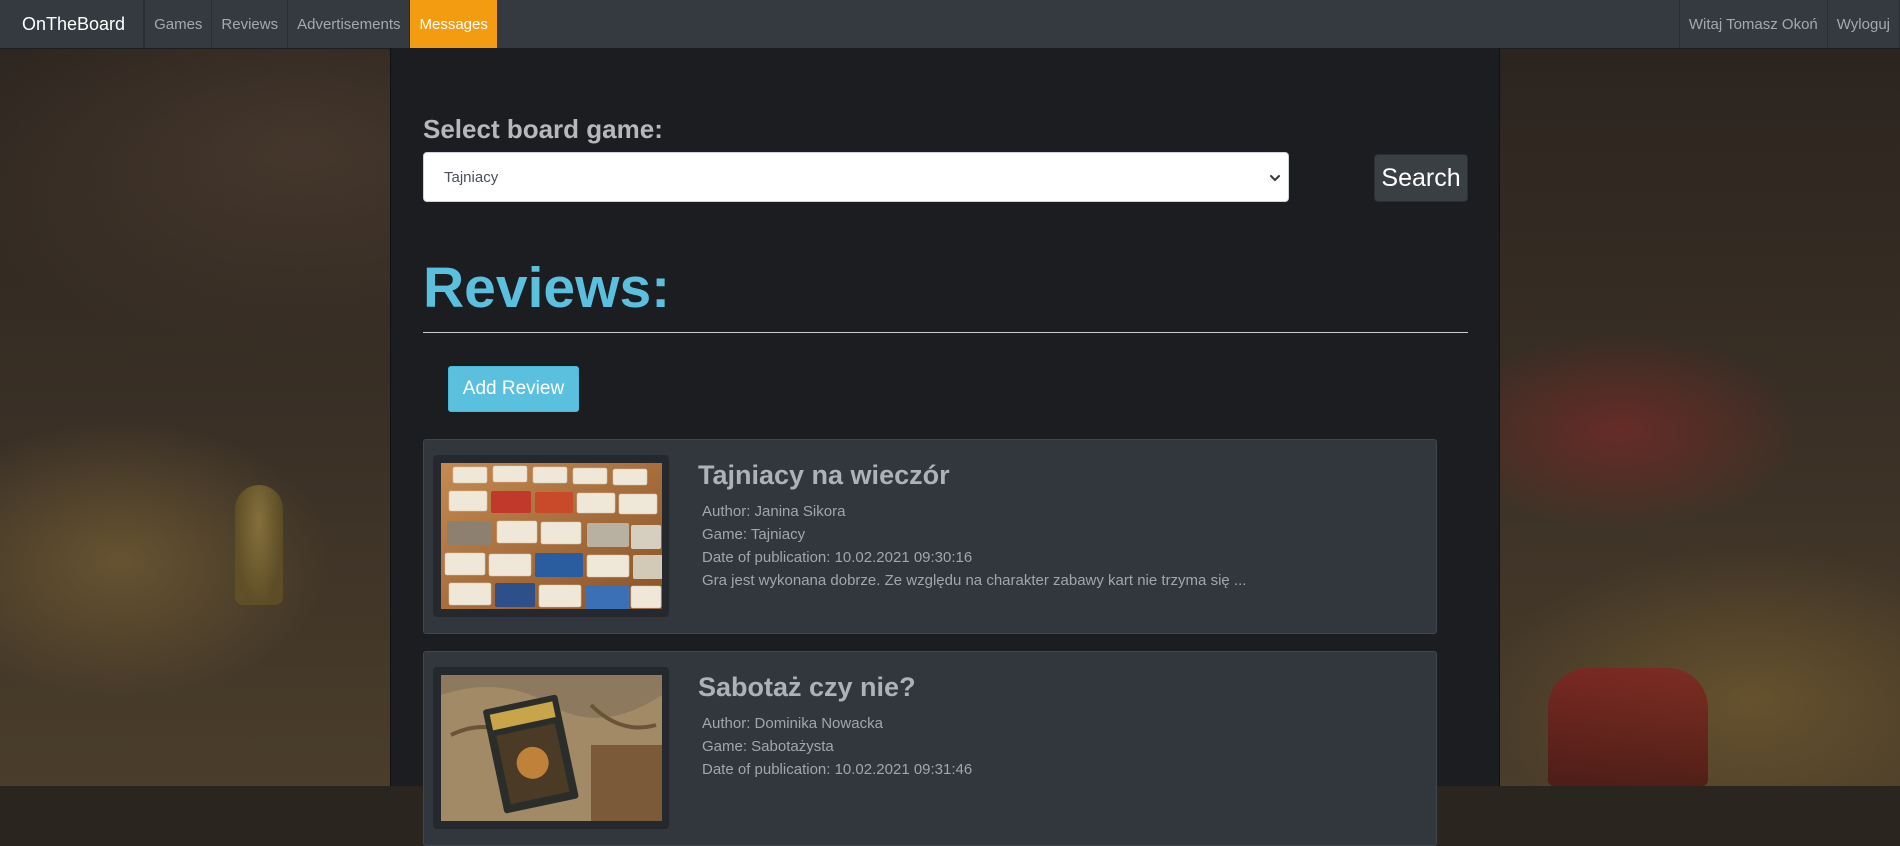 The height and width of the screenshot is (846, 1900). Describe the element at coordinates (348, 24) in the screenshot. I see `nav-advertisements: Advertisements` at that location.